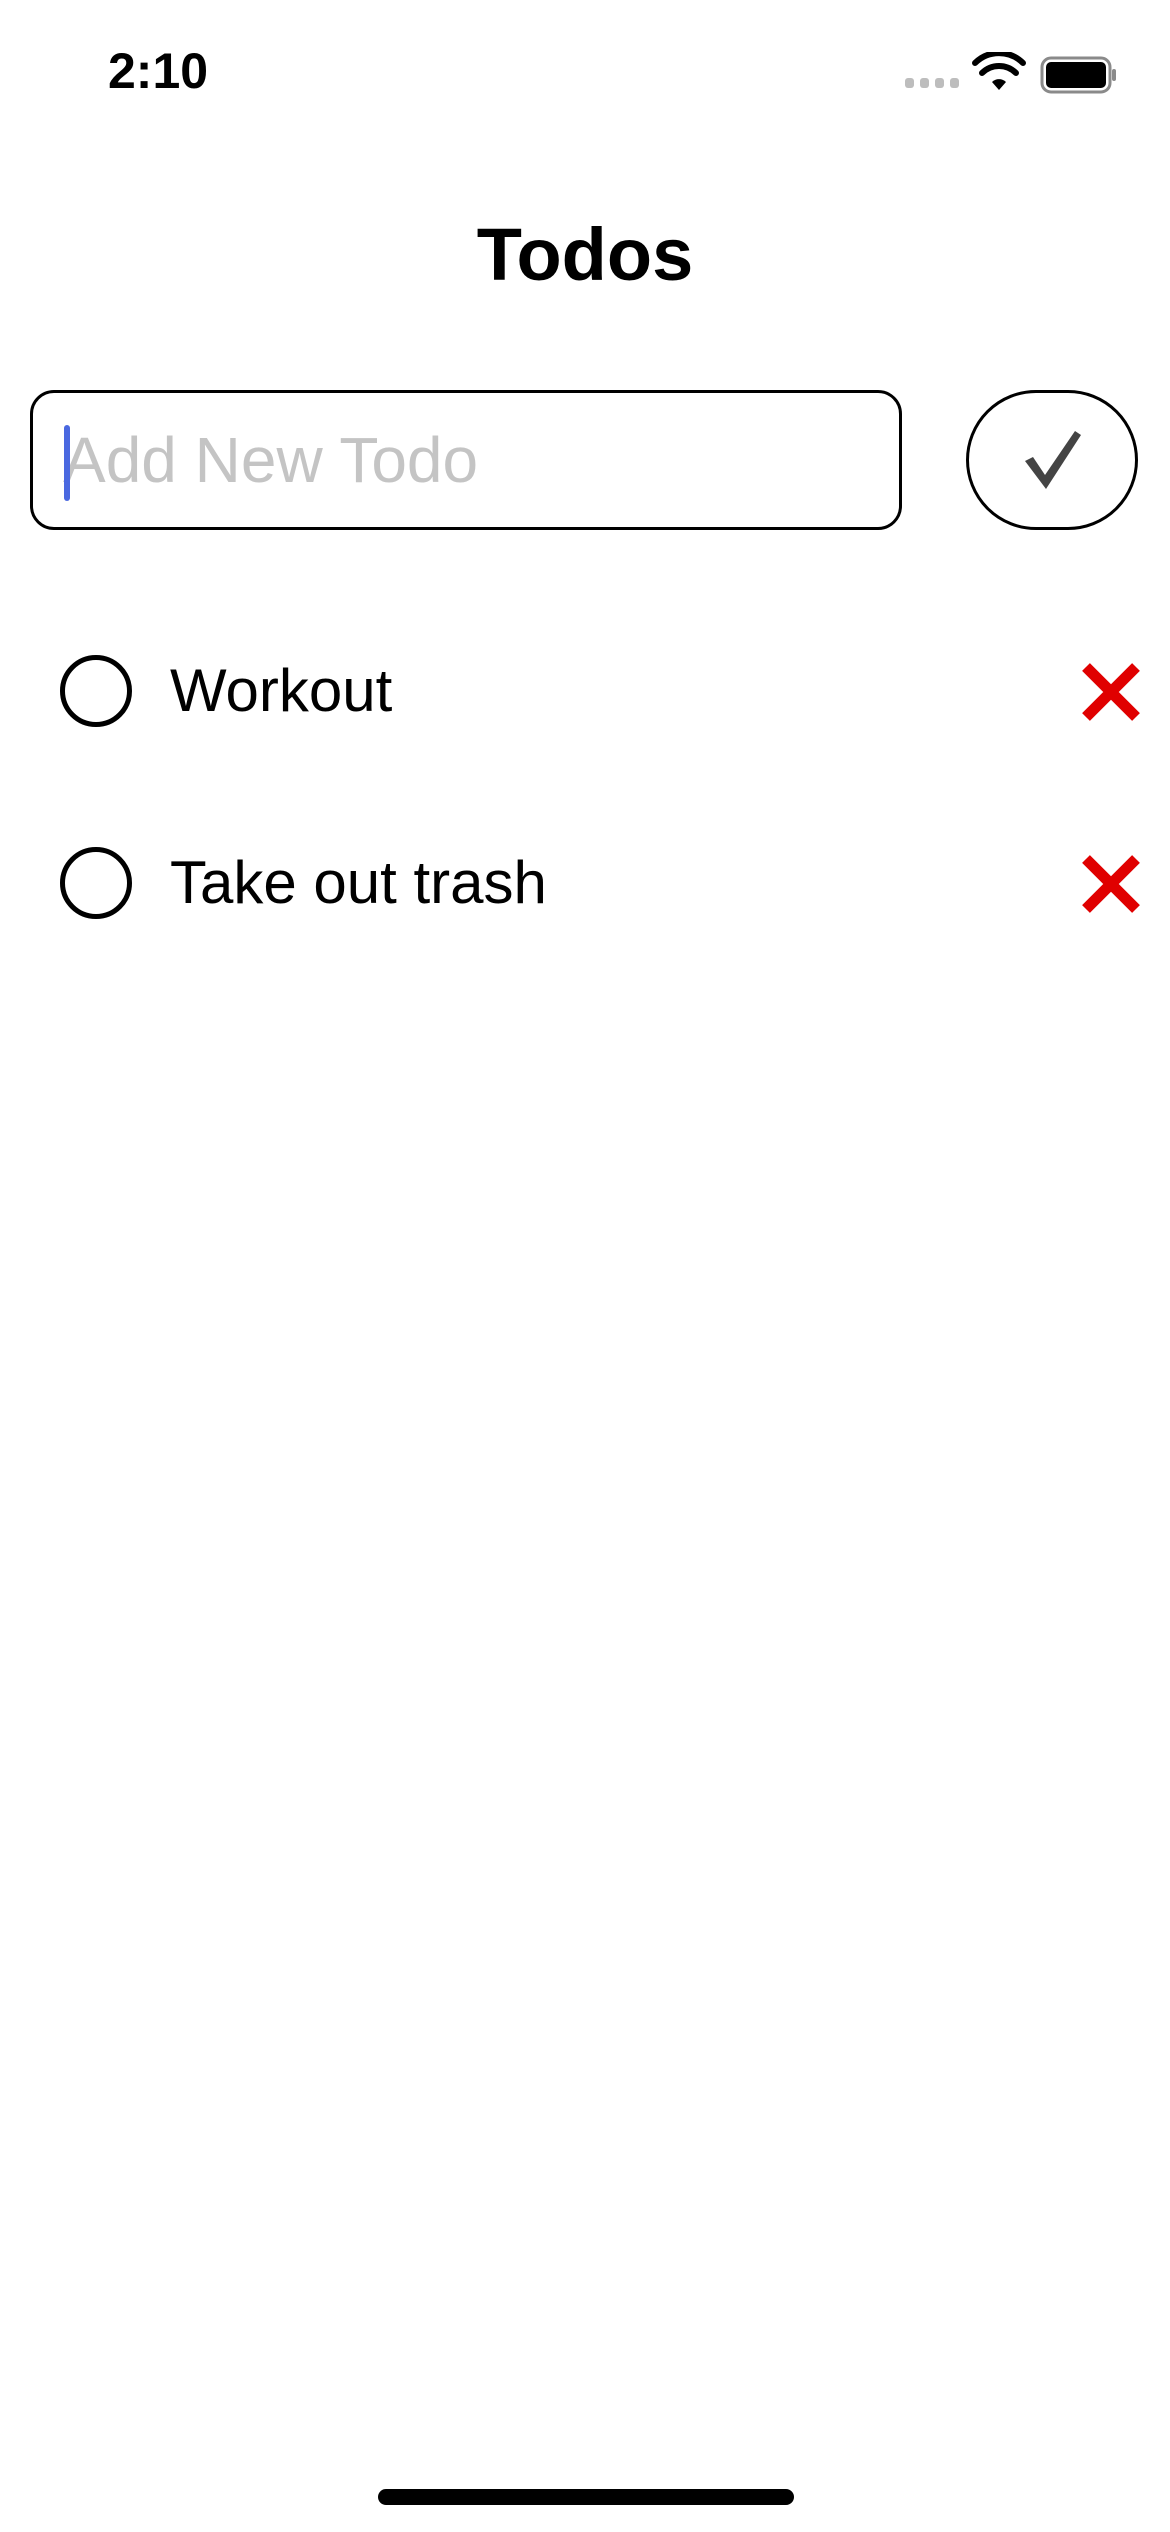 Image resolution: width=1170 pixels, height=2532 pixels. Describe the element at coordinates (158, 71) in the screenshot. I see `status-time: 2:10` at that location.